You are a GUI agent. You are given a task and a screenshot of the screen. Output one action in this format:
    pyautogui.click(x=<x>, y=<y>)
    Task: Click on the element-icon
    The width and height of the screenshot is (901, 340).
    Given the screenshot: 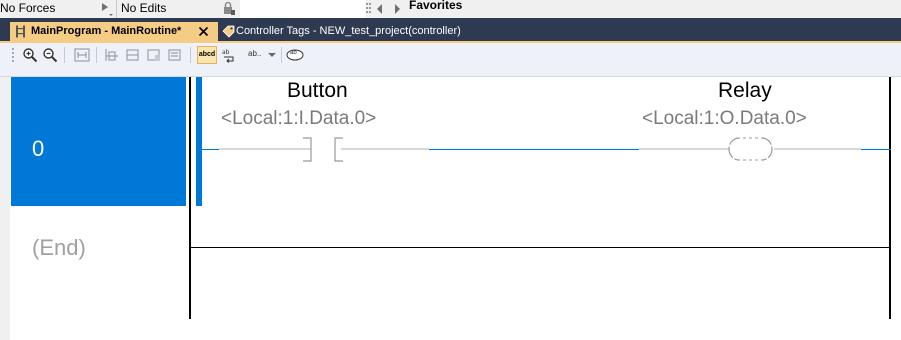 What is the action you would take?
    pyautogui.click(x=175, y=55)
    